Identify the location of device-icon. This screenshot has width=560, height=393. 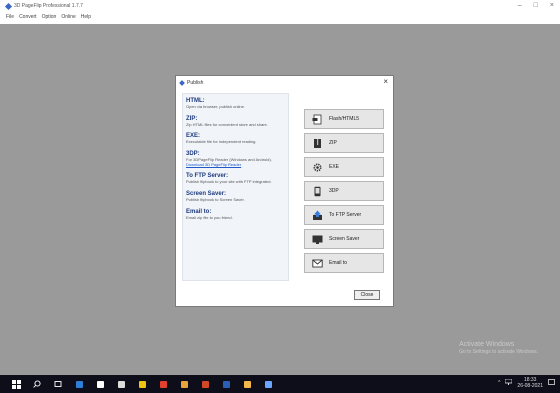
(317, 191).